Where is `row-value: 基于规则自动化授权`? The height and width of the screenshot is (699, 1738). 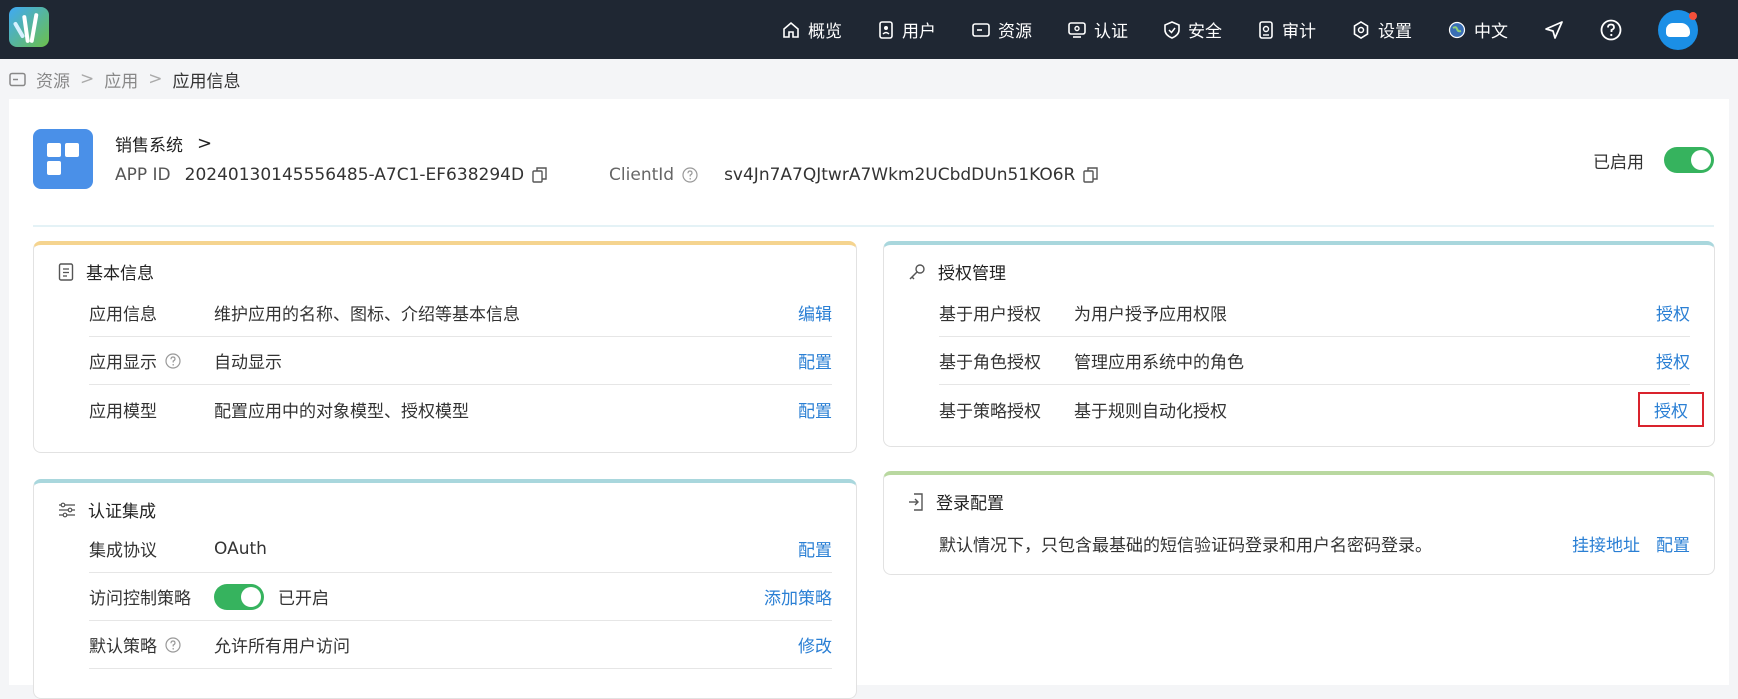
row-value: 基于规则自动化授权 is located at coordinates (1150, 411).